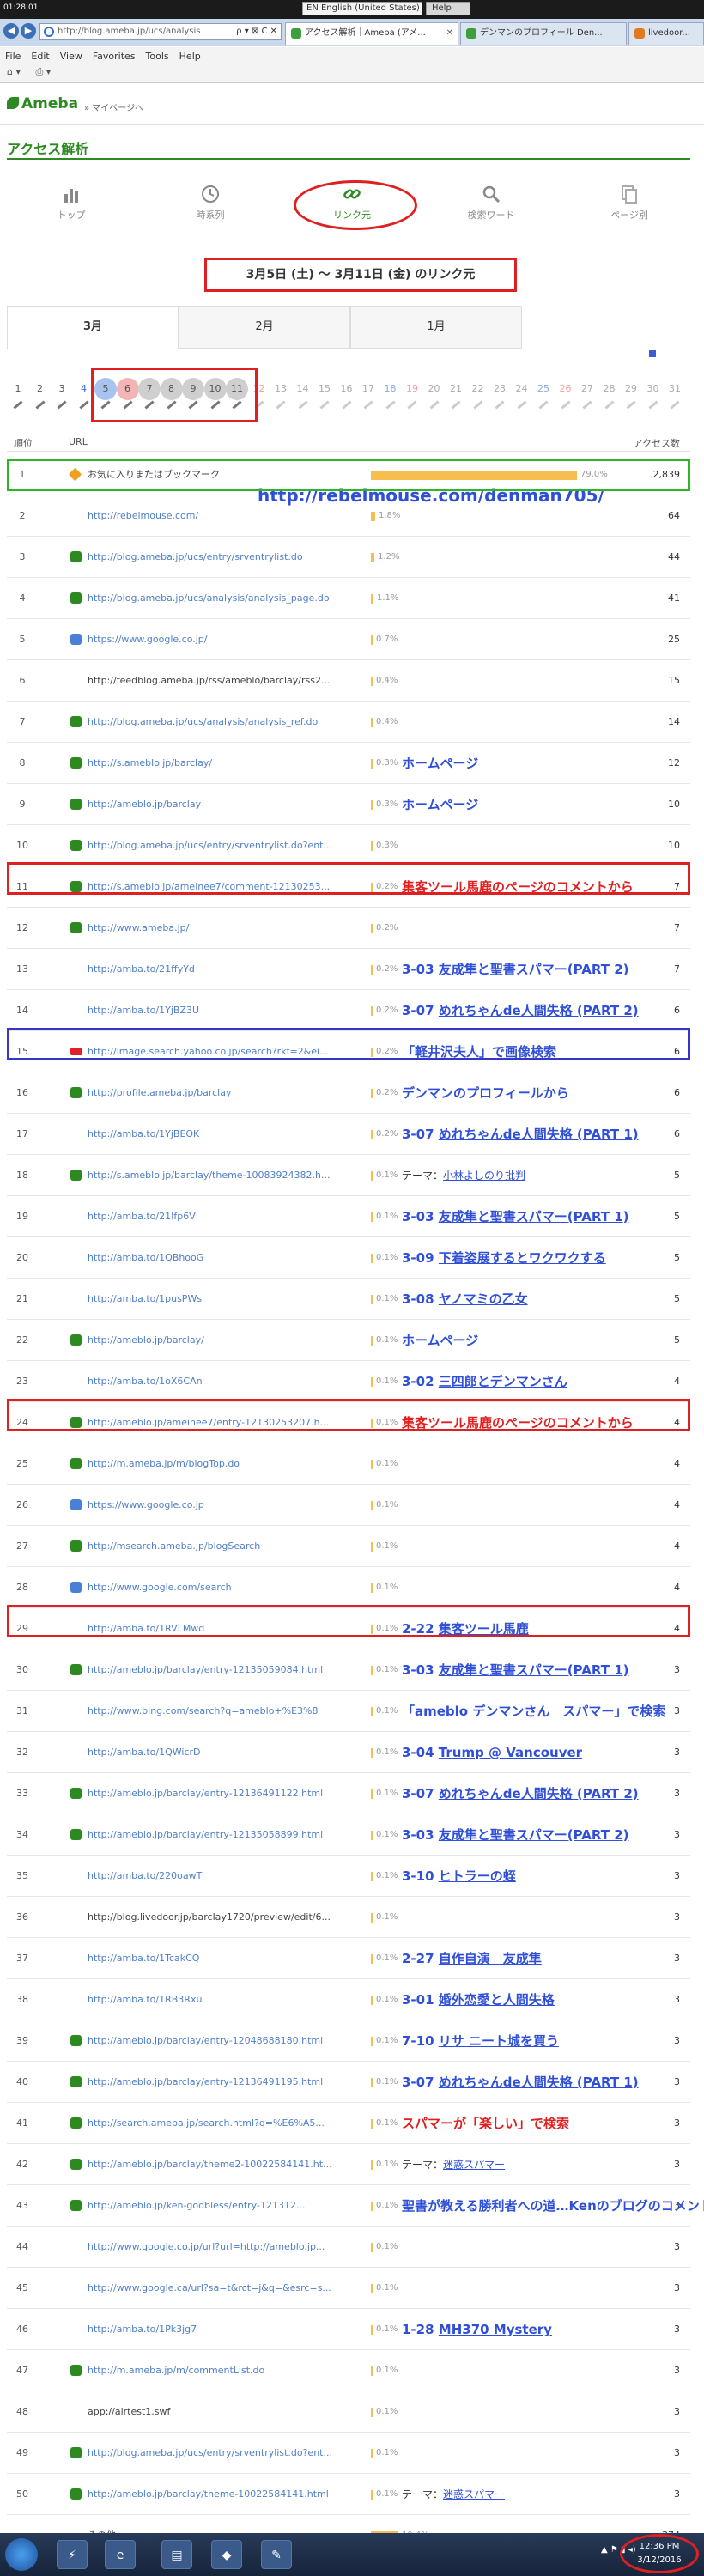 The height and width of the screenshot is (2576, 704). What do you see at coordinates (390, 389) in the screenshot?
I see `day-18: 18` at bounding box center [390, 389].